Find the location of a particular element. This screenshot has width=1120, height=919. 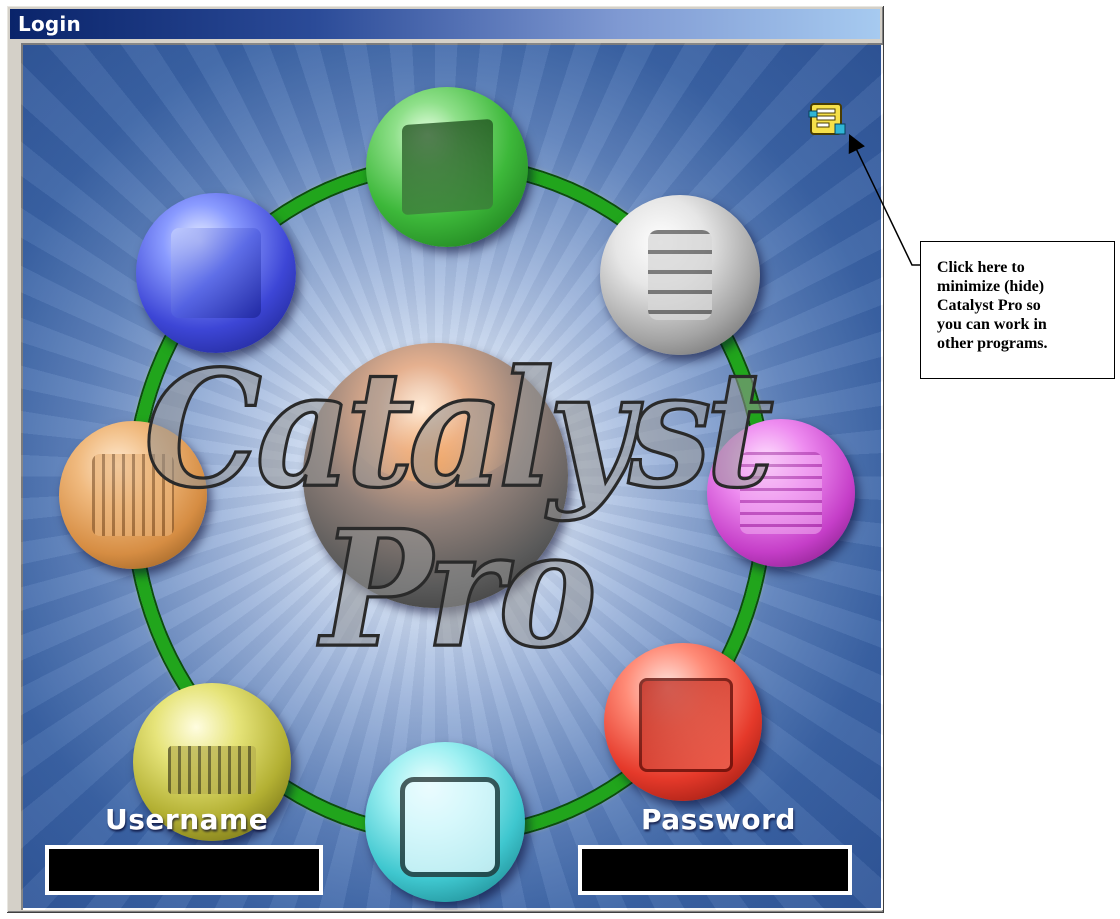

username-label: Username is located at coordinates (187, 819).